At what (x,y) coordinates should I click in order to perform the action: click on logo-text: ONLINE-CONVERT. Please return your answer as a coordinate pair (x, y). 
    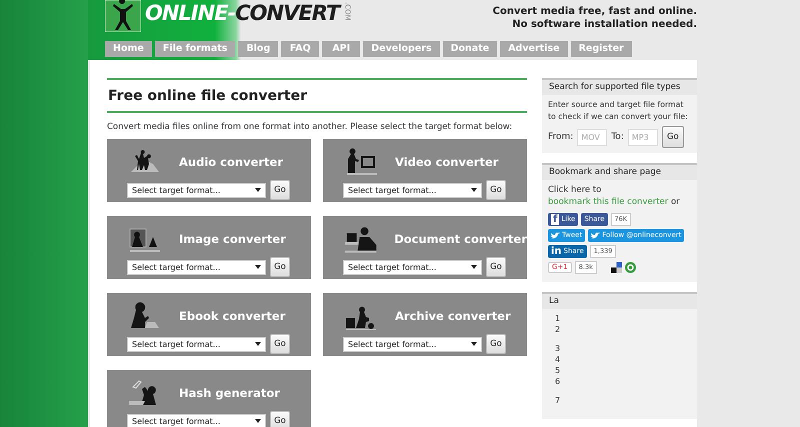
    Looking at the image, I should click on (242, 13).